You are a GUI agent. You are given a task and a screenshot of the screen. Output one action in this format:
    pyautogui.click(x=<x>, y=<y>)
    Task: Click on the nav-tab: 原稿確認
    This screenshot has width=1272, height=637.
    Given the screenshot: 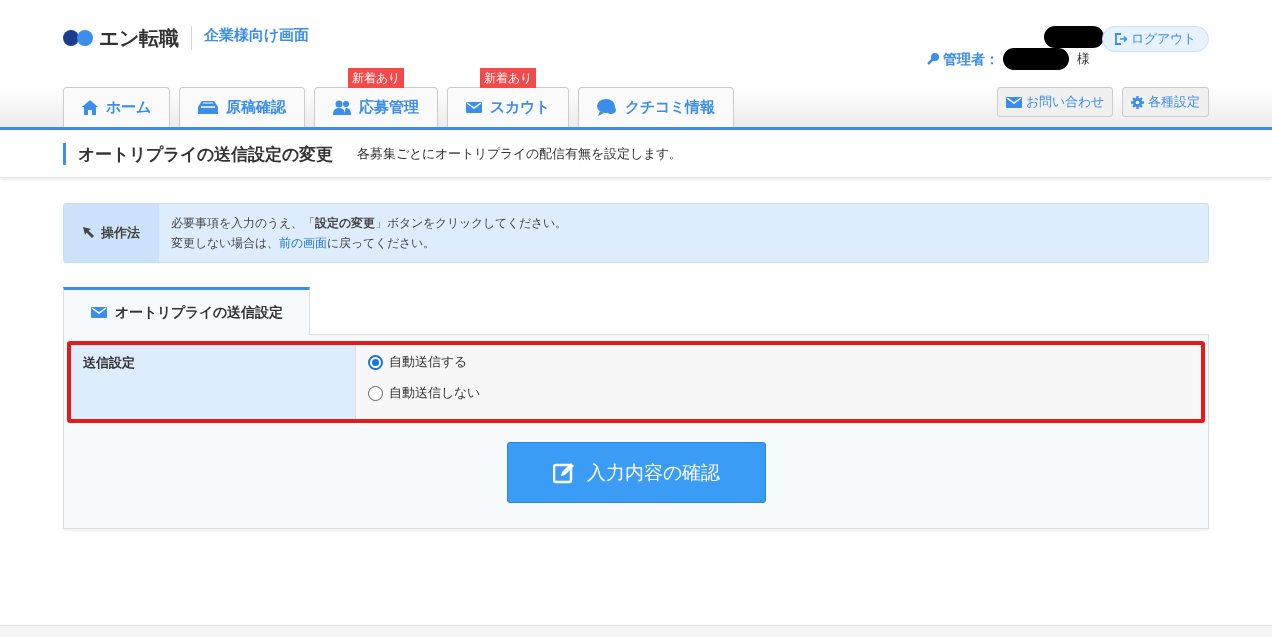 What is the action you would take?
    pyautogui.click(x=242, y=107)
    